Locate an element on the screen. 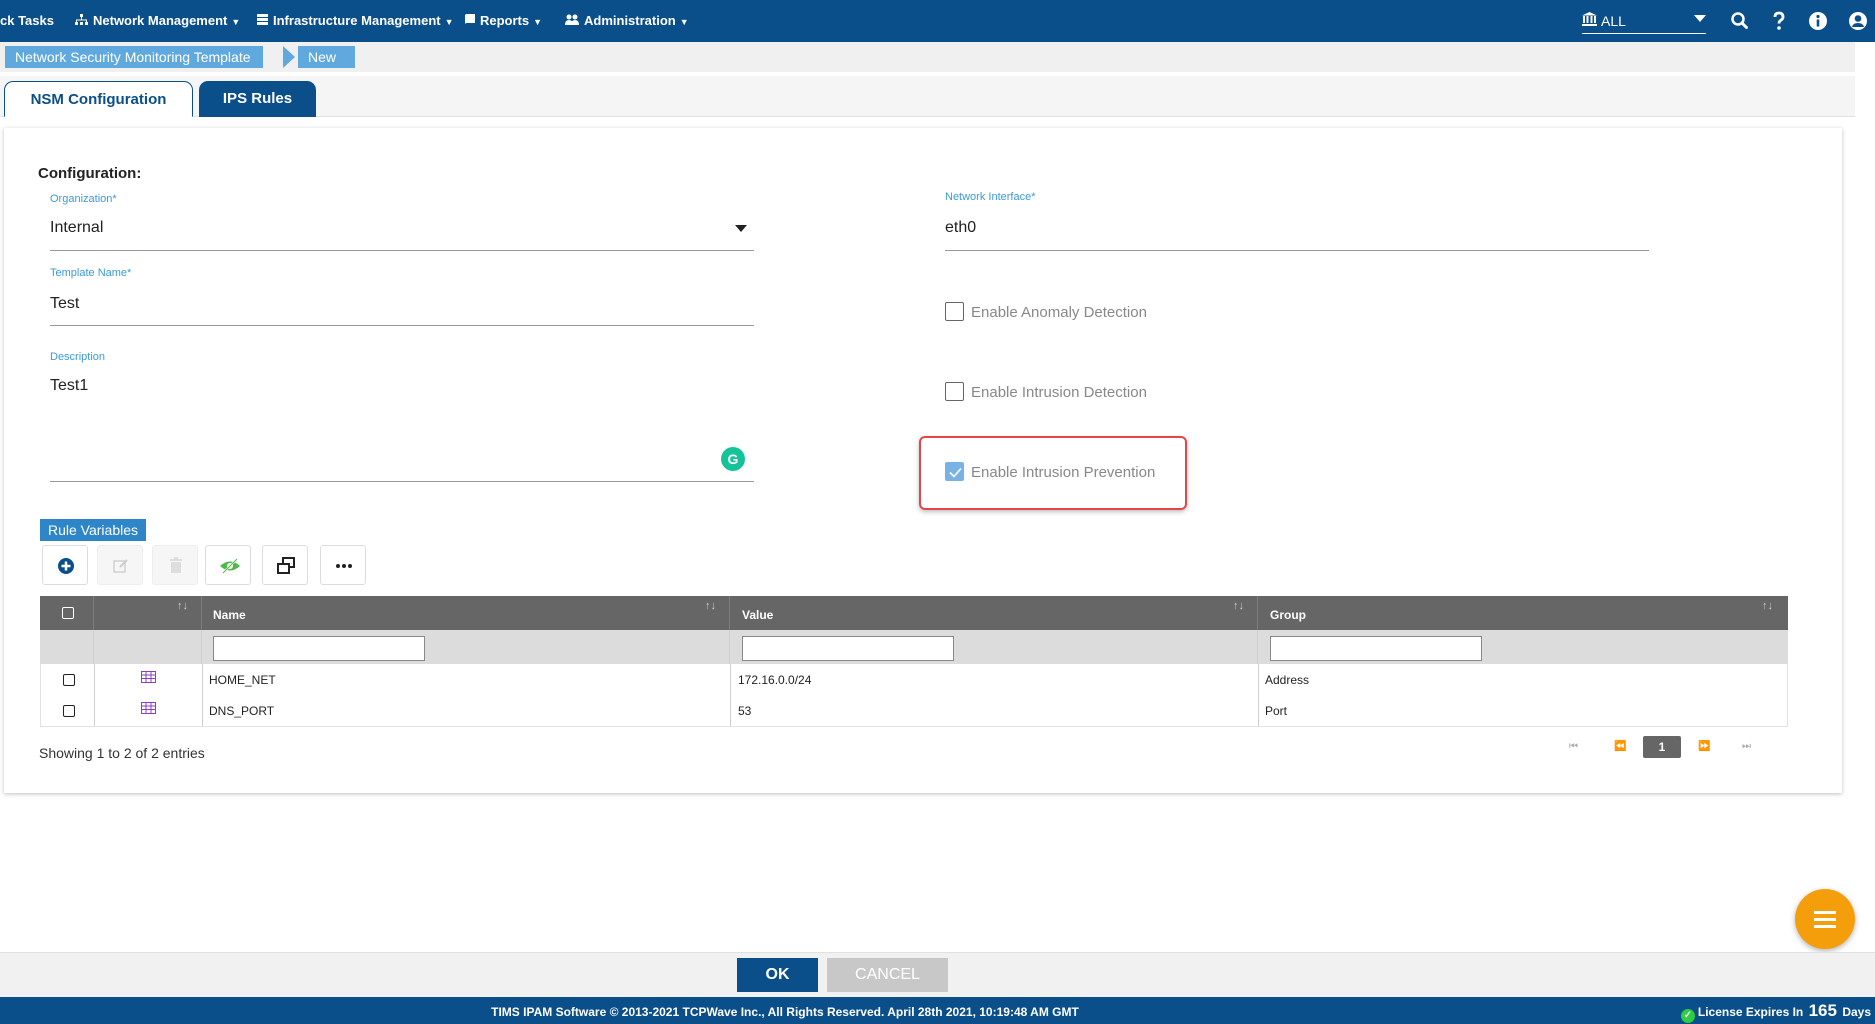 The image size is (1875, 1024). nav-item-reports: Reports ▼ is located at coordinates (503, 21).